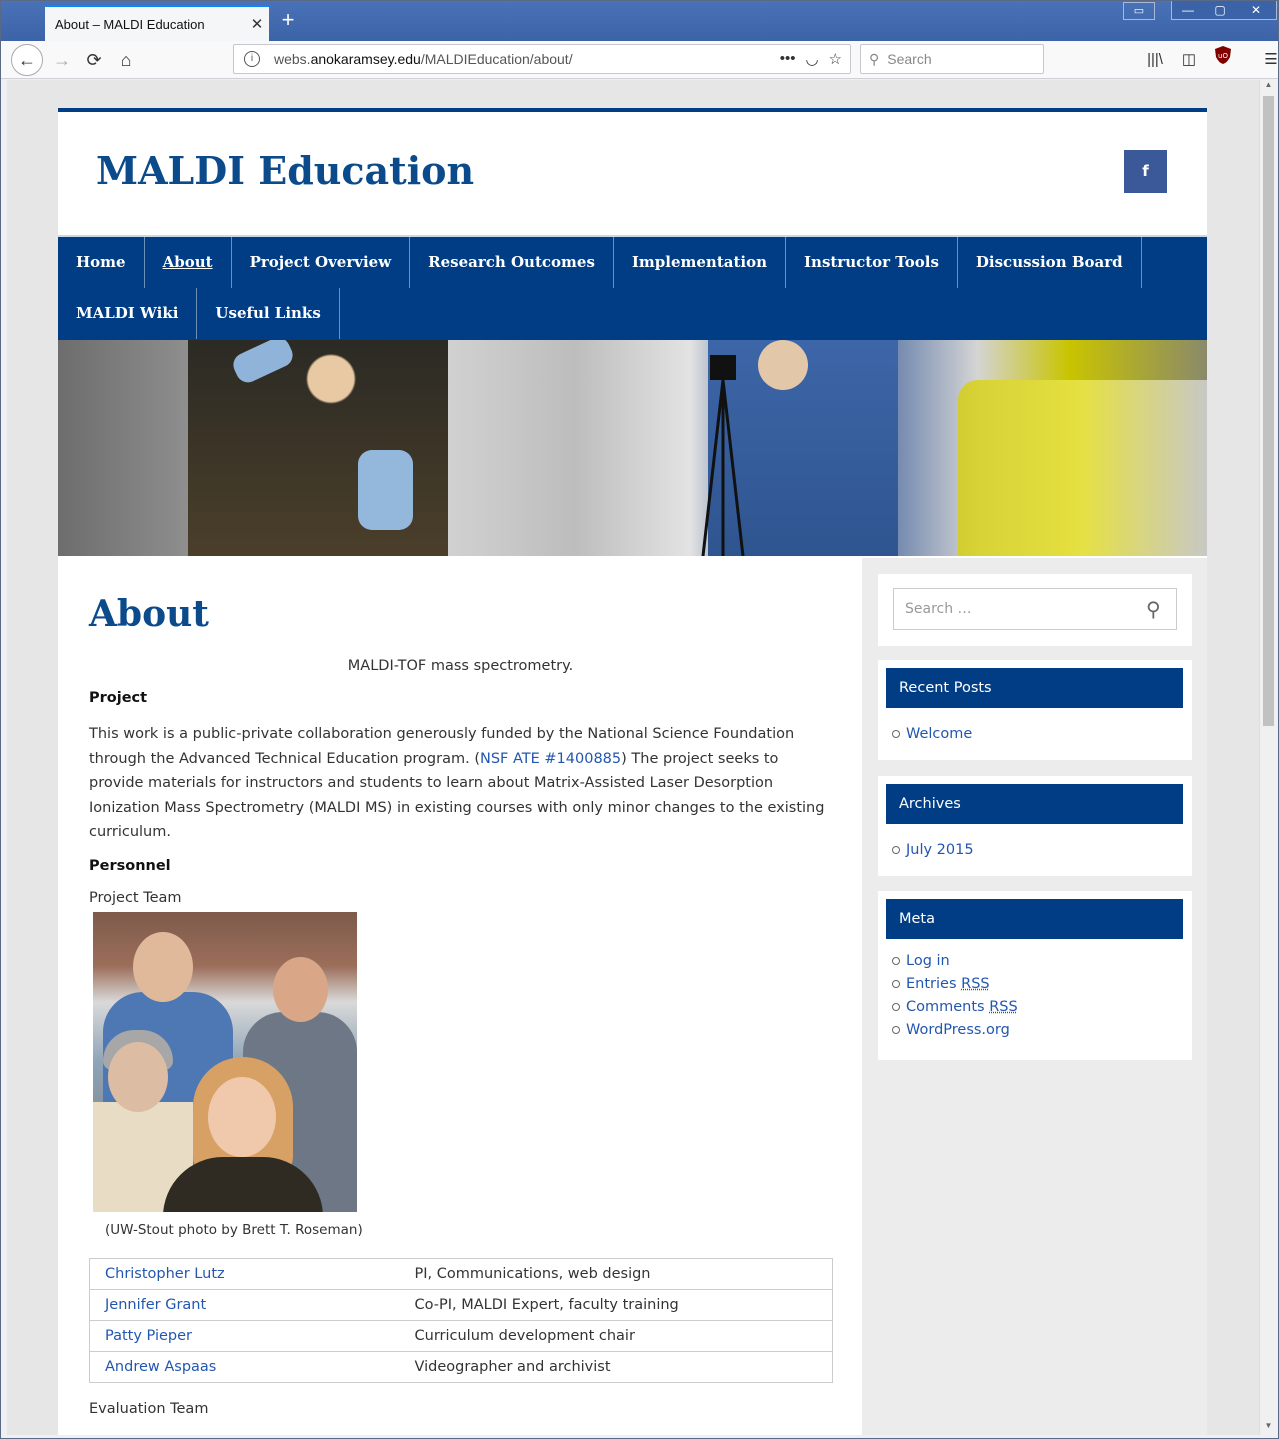 This screenshot has height=1439, width=1279. Describe the element at coordinates (811, 59) in the screenshot. I see `pocket-icon: ◡` at that location.